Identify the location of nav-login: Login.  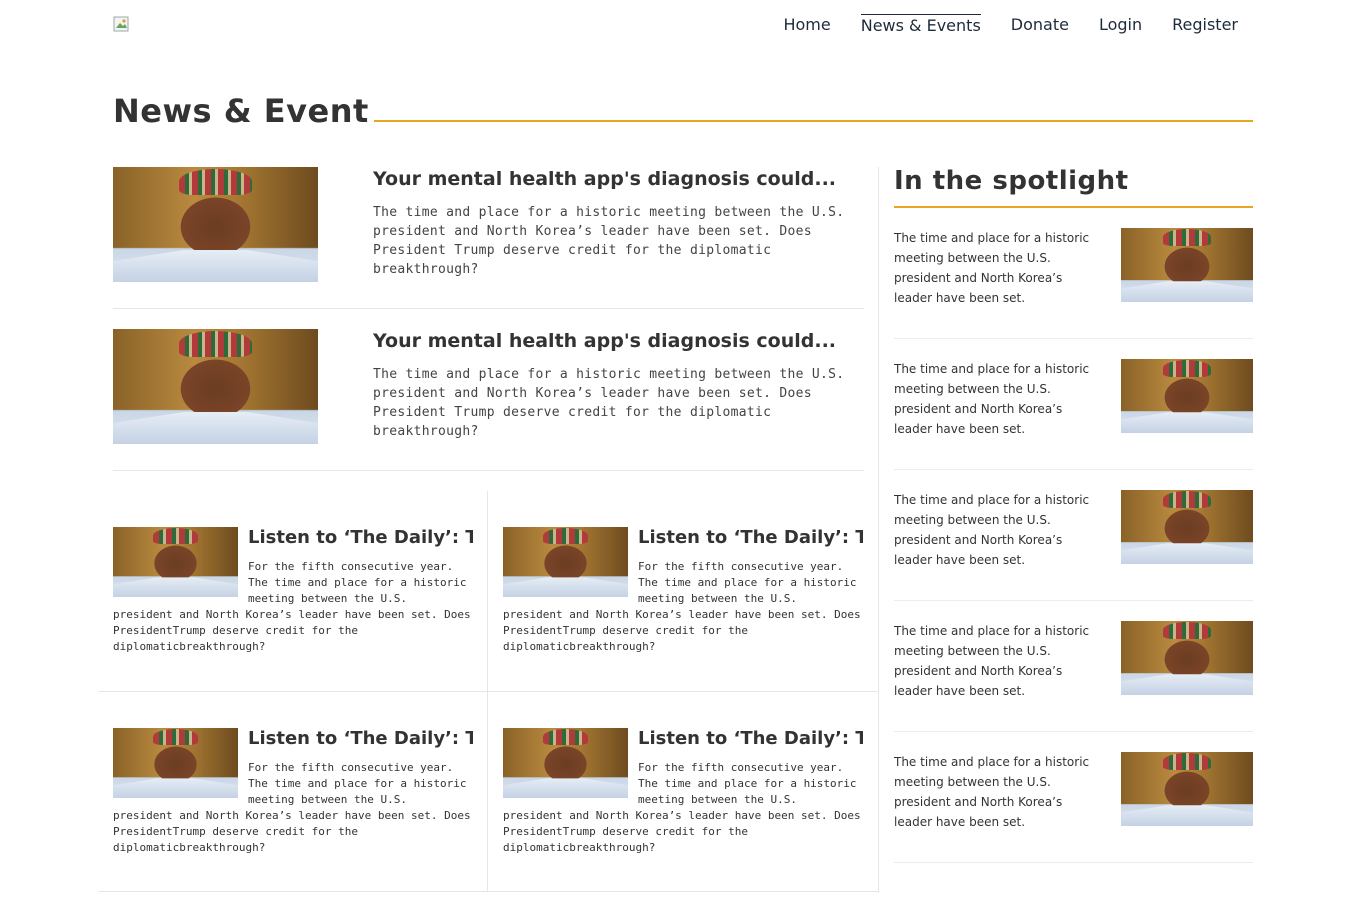
(1120, 25).